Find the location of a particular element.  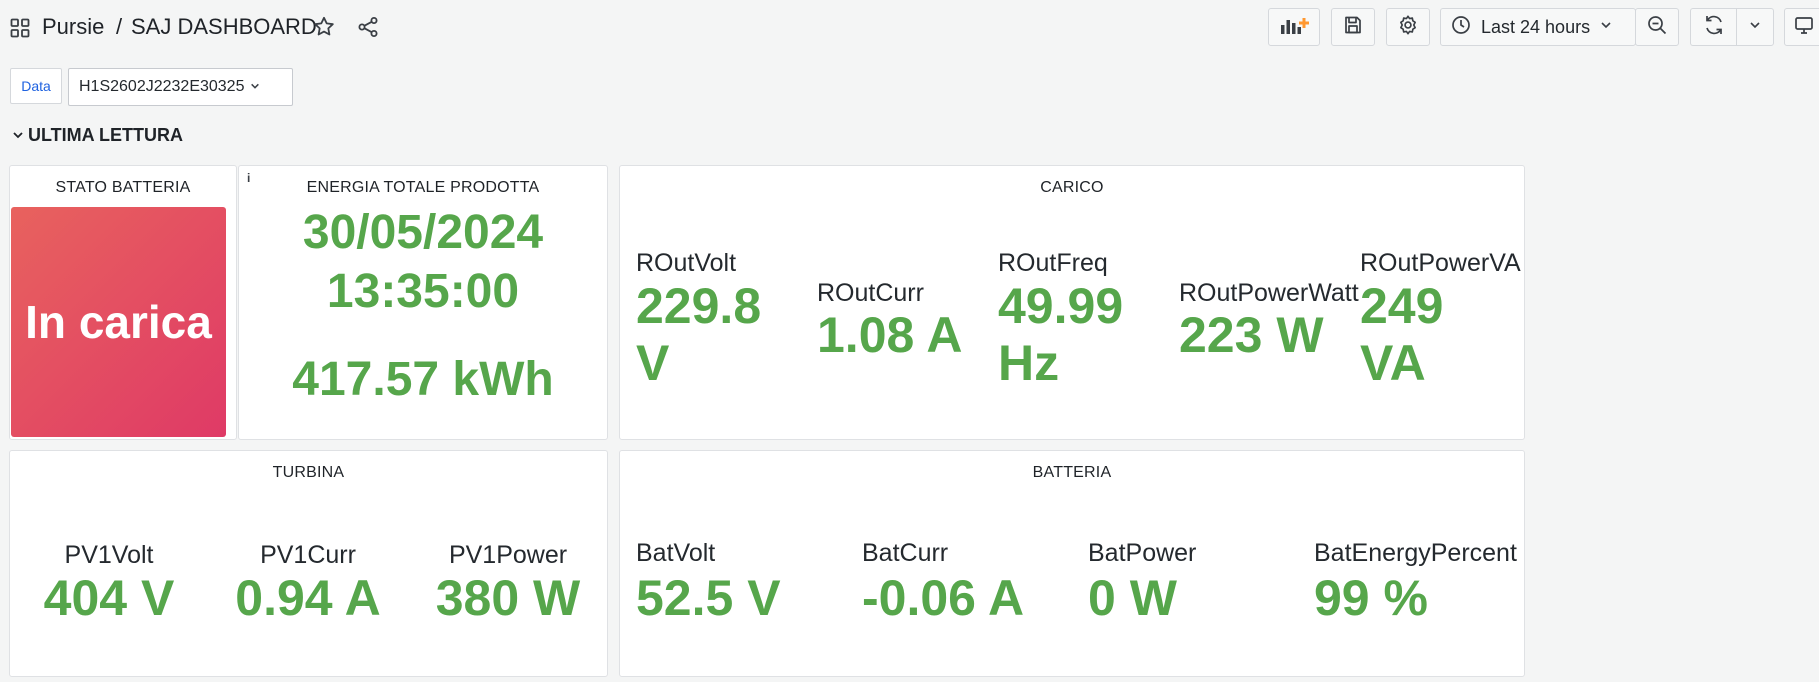

stat-value: 380 W is located at coordinates (508, 598).